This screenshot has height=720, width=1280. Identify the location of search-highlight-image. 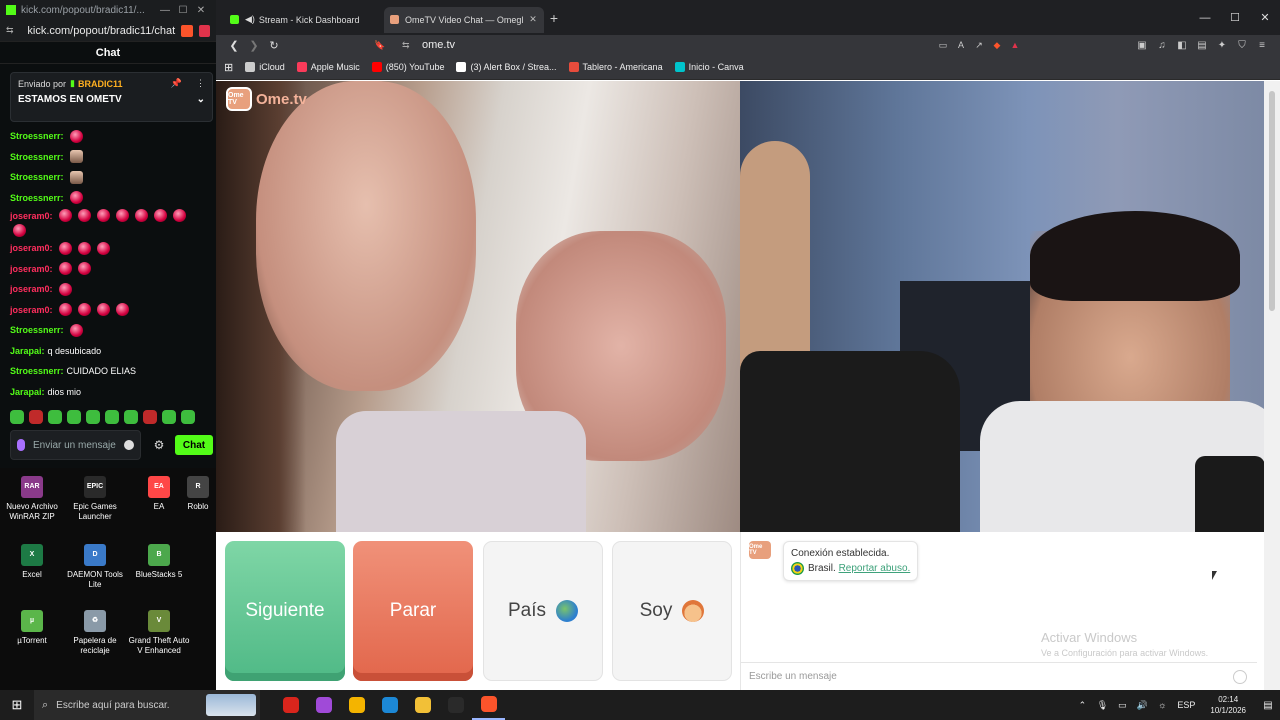
(231, 705).